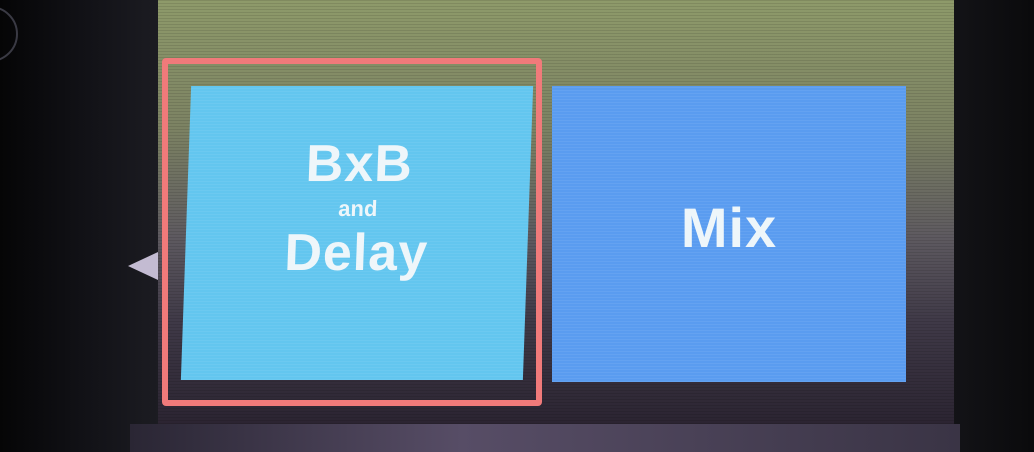 This screenshot has width=1034, height=452. I want to click on mix-label: Mix, so click(729, 227).